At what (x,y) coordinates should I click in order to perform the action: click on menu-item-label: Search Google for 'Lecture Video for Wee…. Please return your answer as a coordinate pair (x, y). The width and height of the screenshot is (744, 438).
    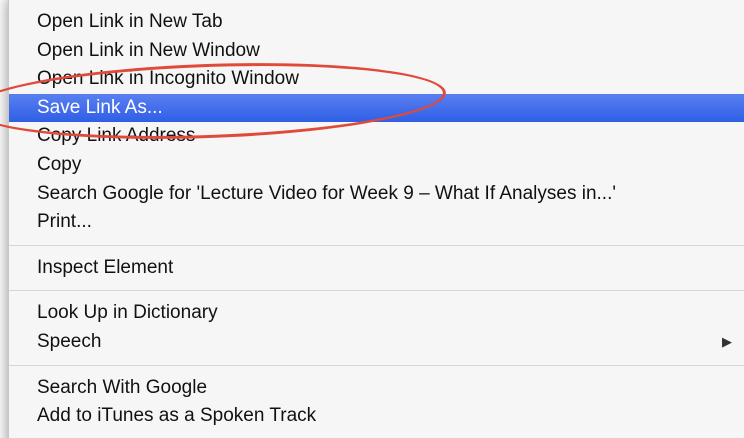
    Looking at the image, I should click on (326, 193).